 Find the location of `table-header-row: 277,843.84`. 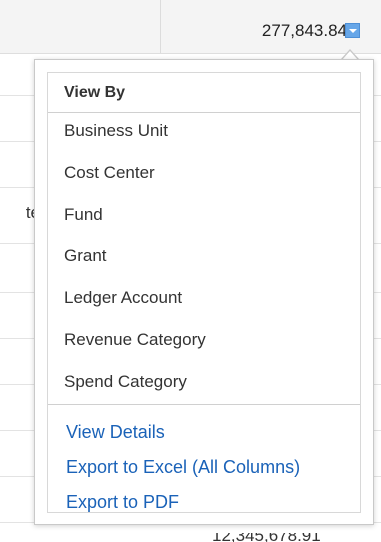

table-header-row: 277,843.84 is located at coordinates (190, 27).